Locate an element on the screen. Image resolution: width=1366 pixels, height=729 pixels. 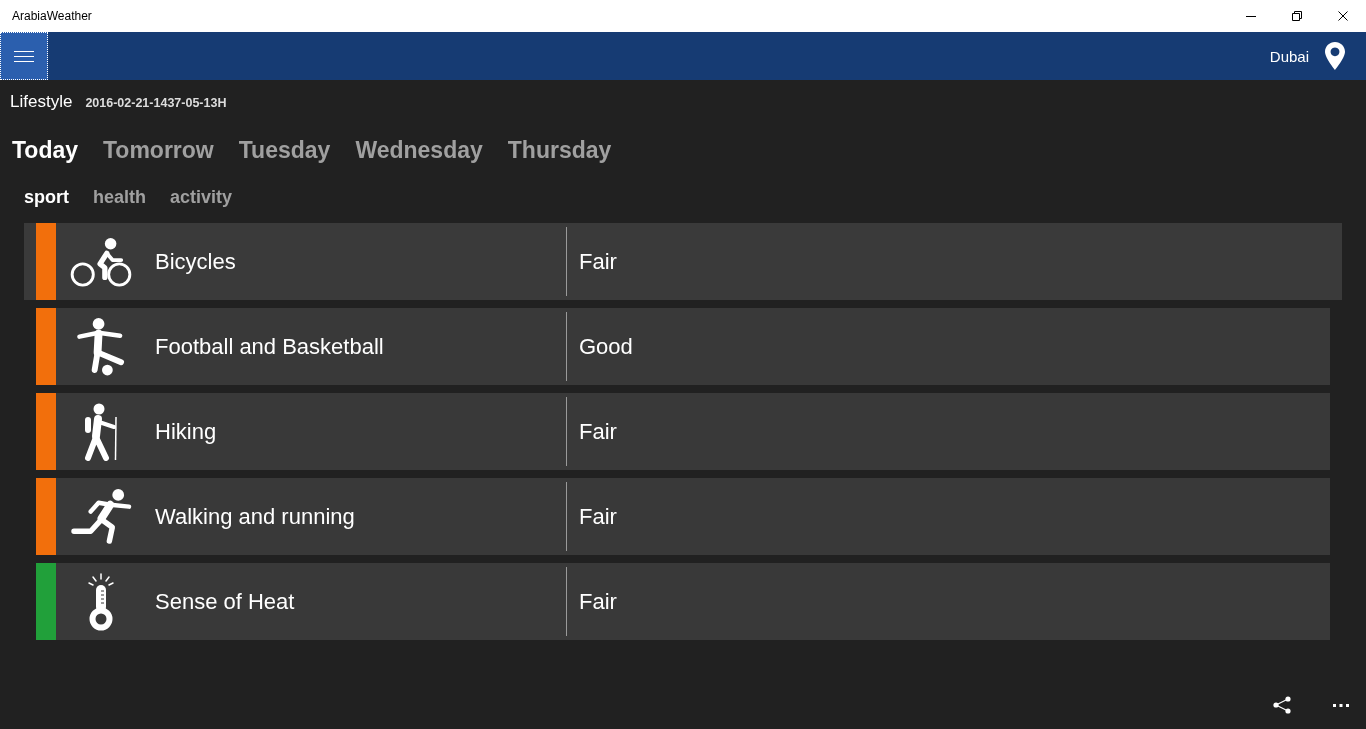
day-tab: Tuesday is located at coordinates (284, 150).